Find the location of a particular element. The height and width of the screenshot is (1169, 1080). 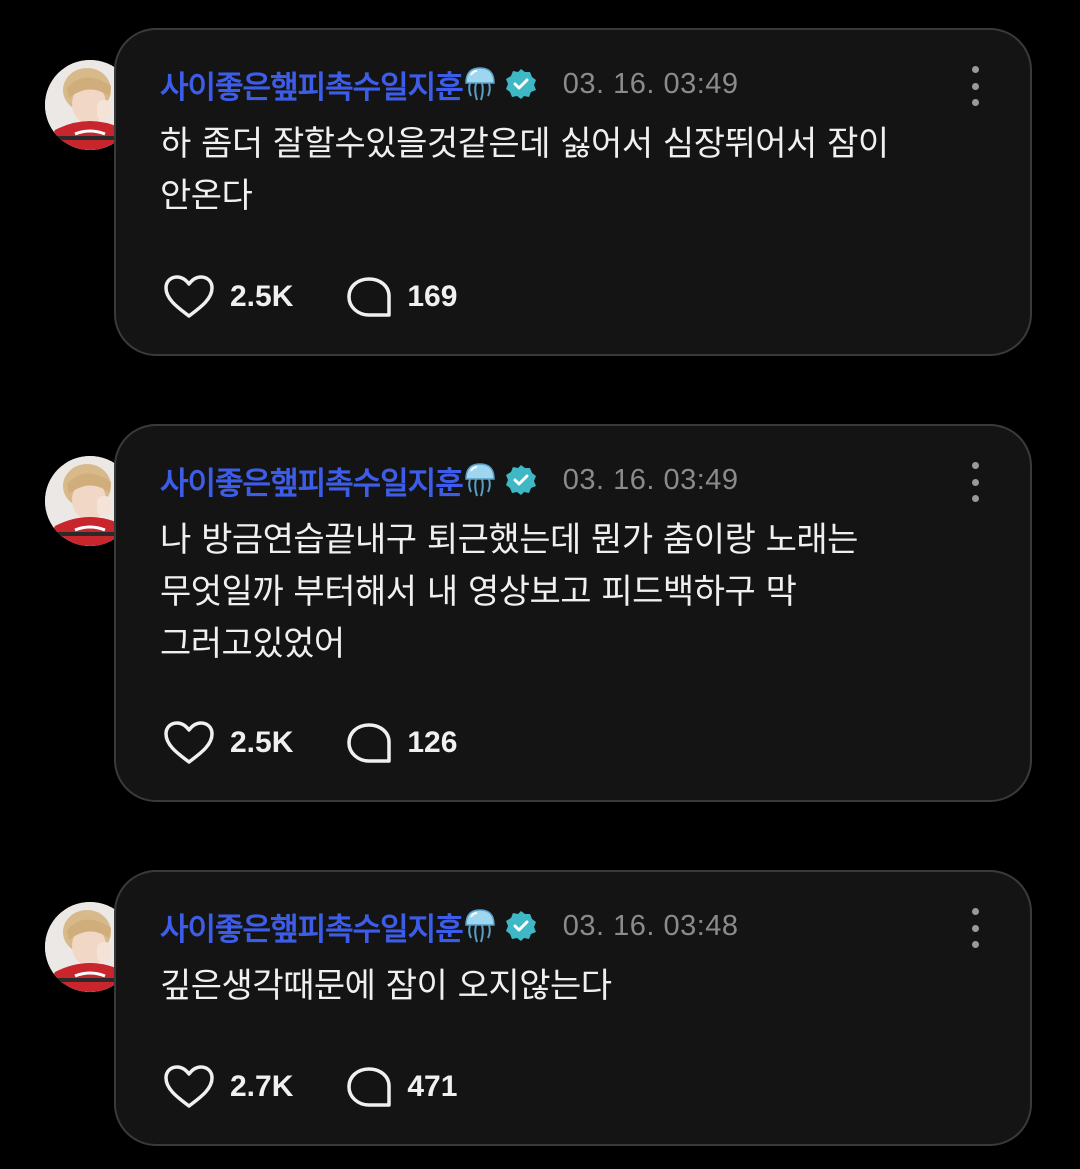

post-text-line: 깊은생각때문에 잠이 오지않는다 is located at coordinates (386, 986).